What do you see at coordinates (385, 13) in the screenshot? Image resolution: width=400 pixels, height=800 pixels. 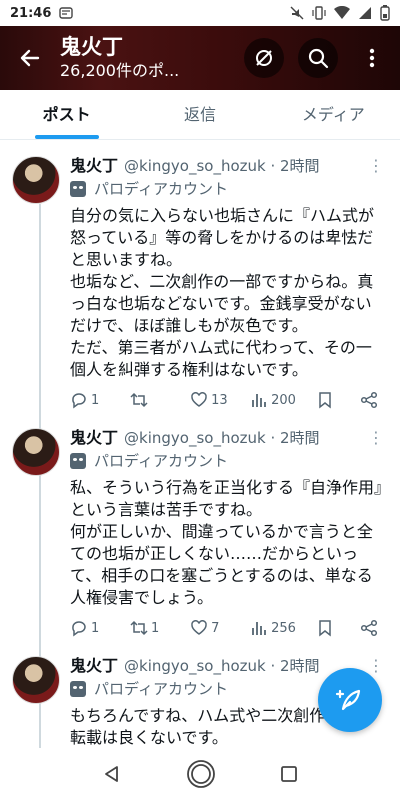 I see `battery-icon` at bounding box center [385, 13].